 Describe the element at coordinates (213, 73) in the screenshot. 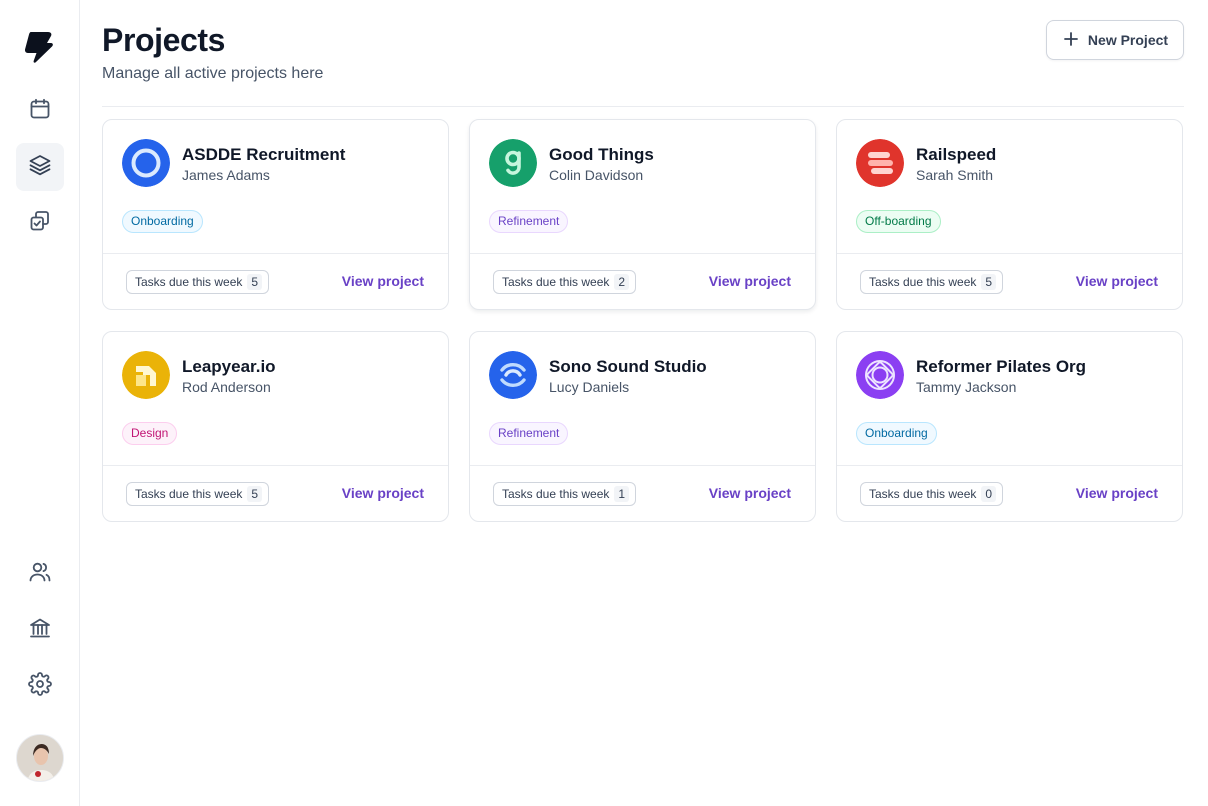

I see `page-subtitle: Manage all active projects here` at that location.